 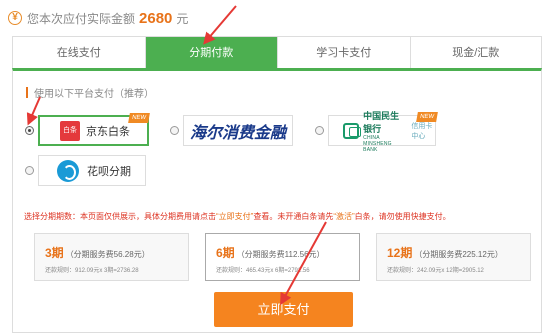 What do you see at coordinates (271, 18) in the screenshot?
I see `amount-bar: ¥ 您本次应付实际金额 2680 元` at bounding box center [271, 18].